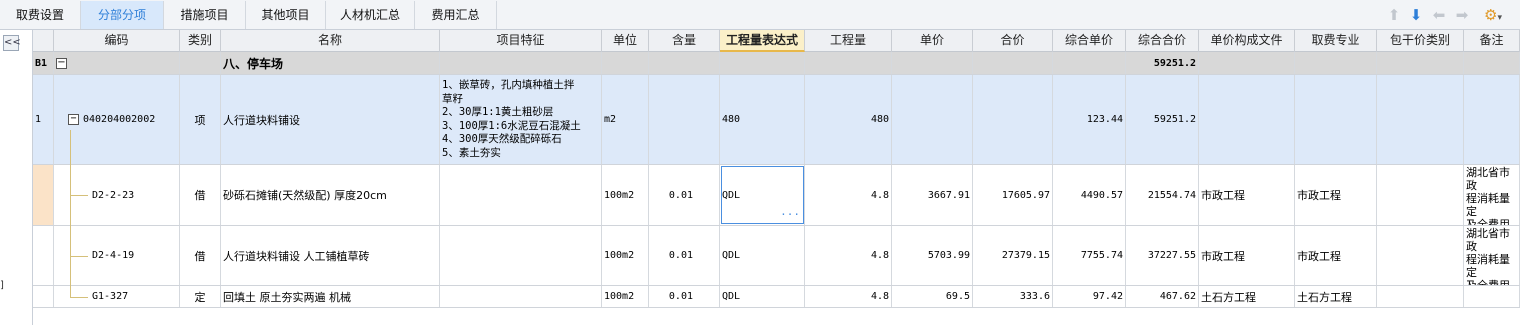 Image resolution: width=1520 pixels, height=325 pixels. Describe the element at coordinates (625, 119) in the screenshot. I see `item-unit: m2` at that location.